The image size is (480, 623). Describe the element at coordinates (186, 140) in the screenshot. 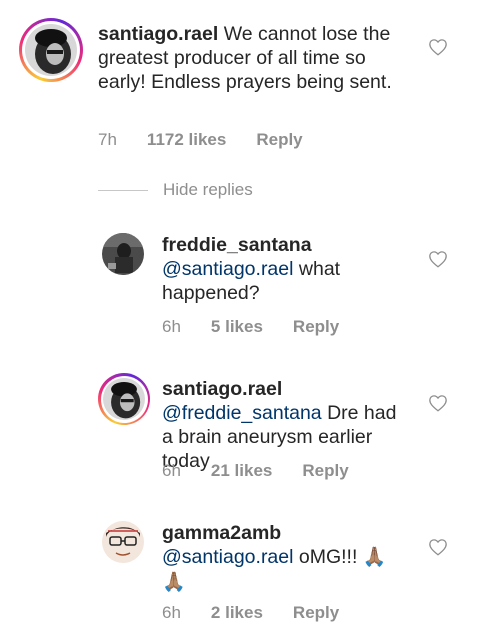

I see `comment-likes: 1172 likes` at that location.